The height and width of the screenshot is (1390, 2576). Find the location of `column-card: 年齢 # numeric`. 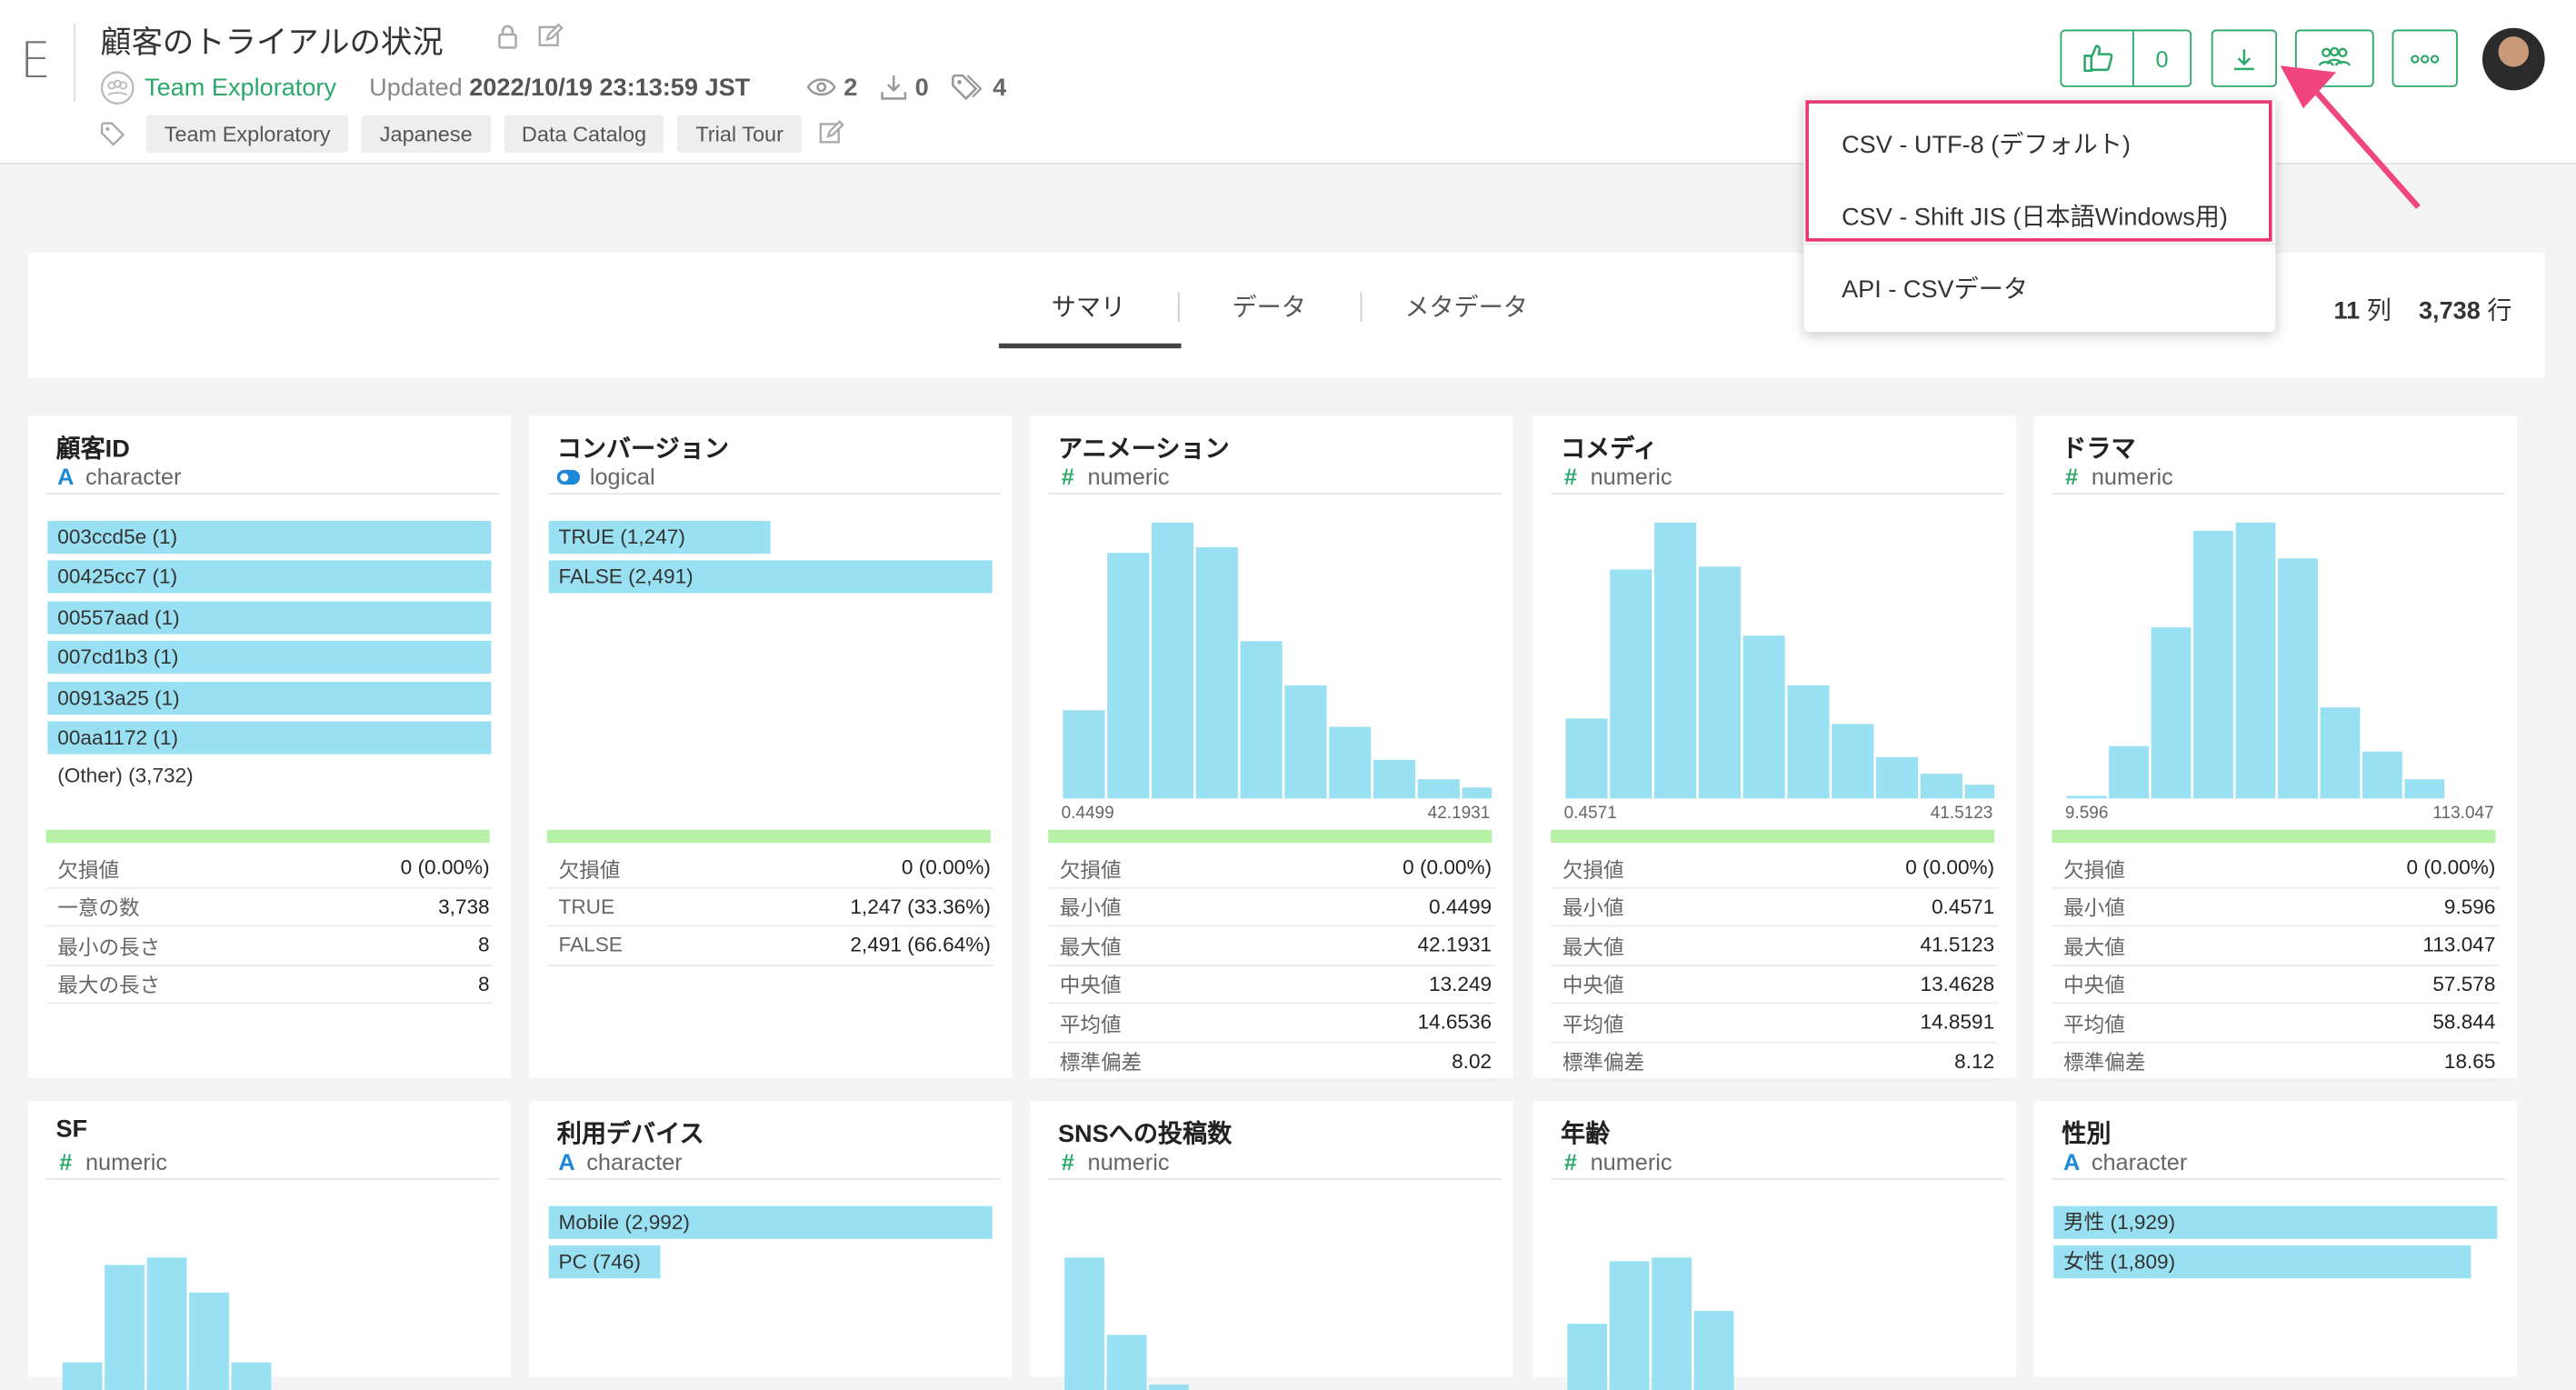

column-card: 年齢 # numeric is located at coordinates (1774, 1245).